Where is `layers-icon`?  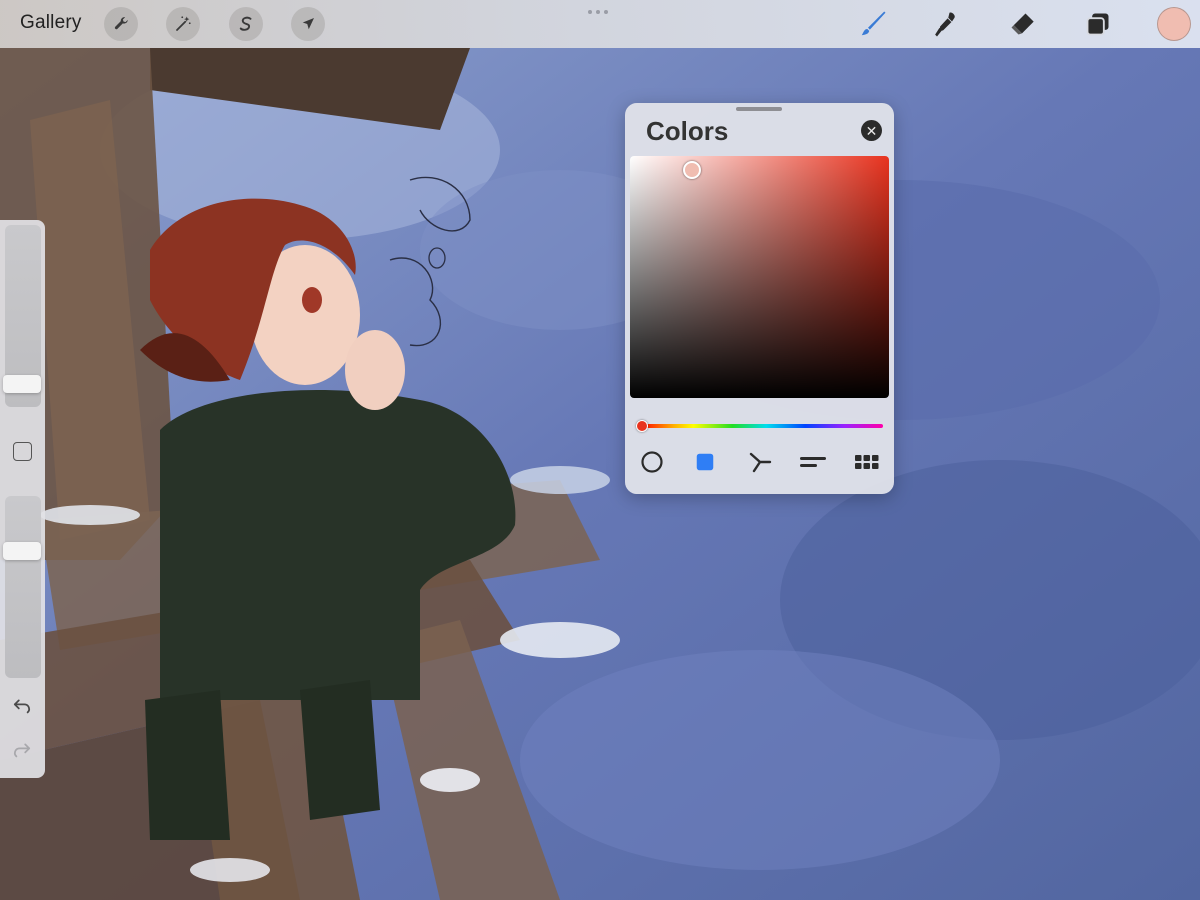
layers-icon is located at coordinates (1097, 24).